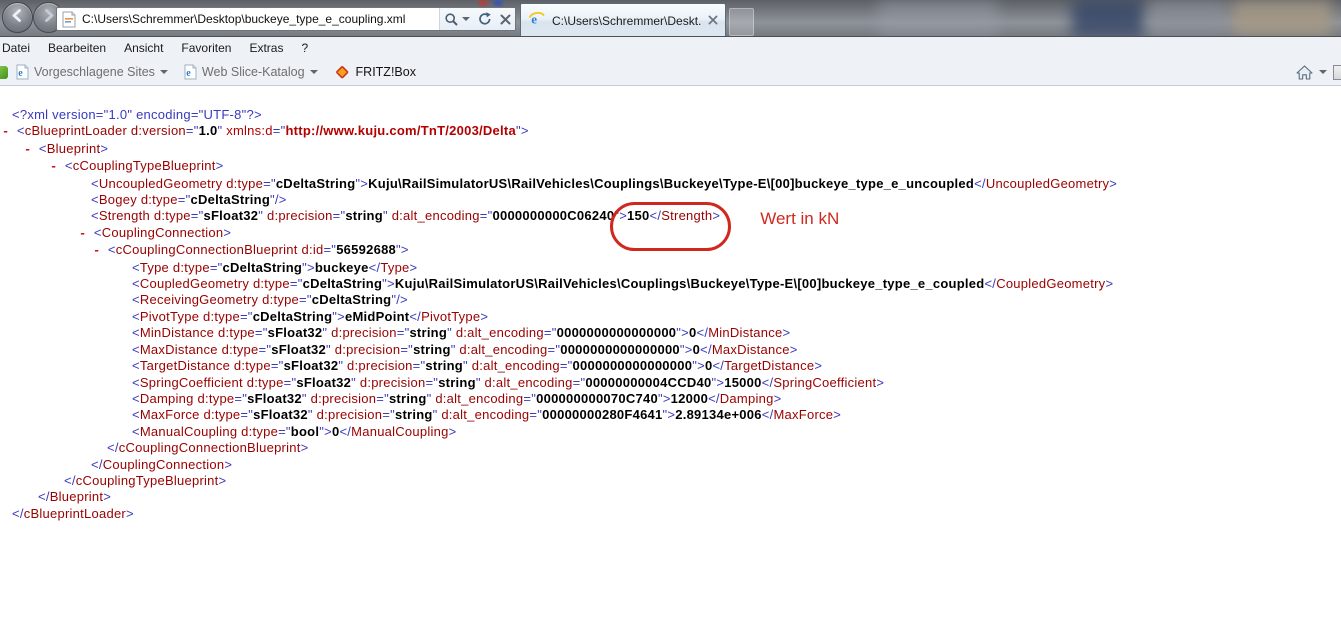 This screenshot has width=1341, height=621. I want to click on xml-line: <?xml version="1.0" encoding="UTF-8"?>, so click(670, 115).